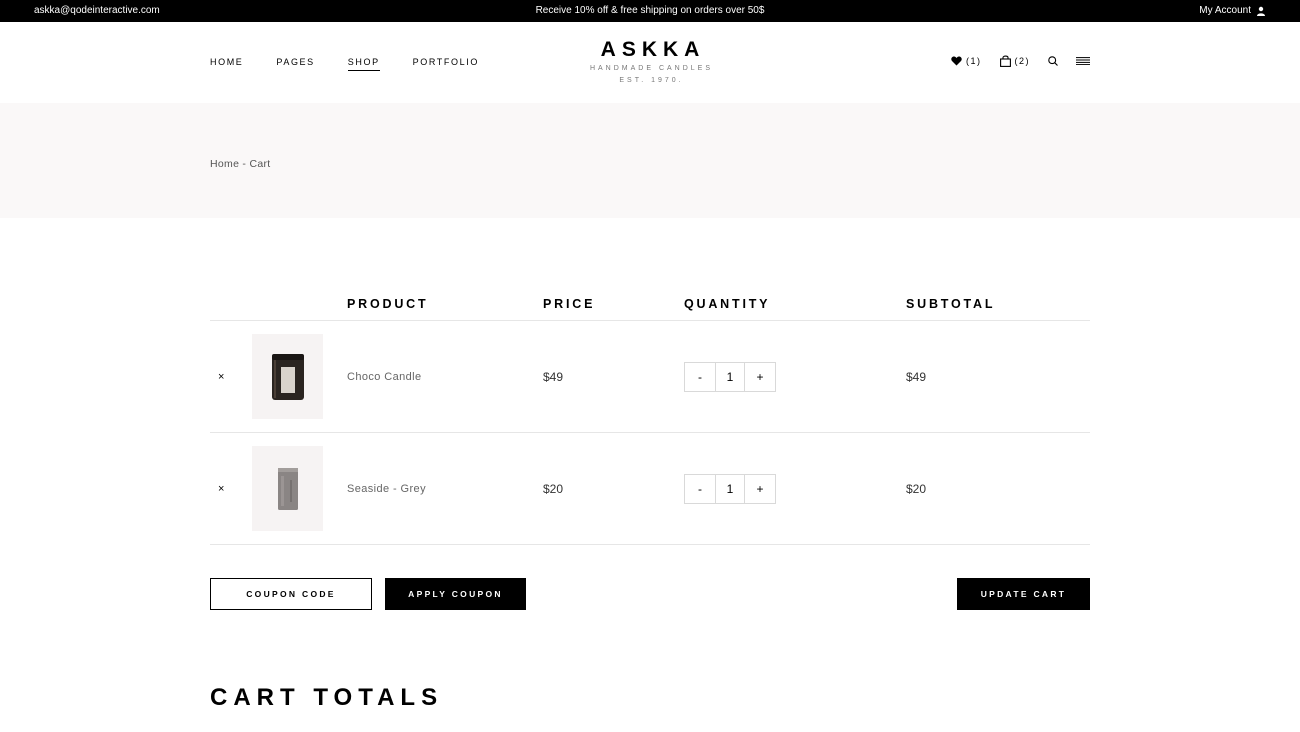 The width and height of the screenshot is (1300, 732). Describe the element at coordinates (651, 80) in the screenshot. I see `logo-est: EST. 1970.` at that location.